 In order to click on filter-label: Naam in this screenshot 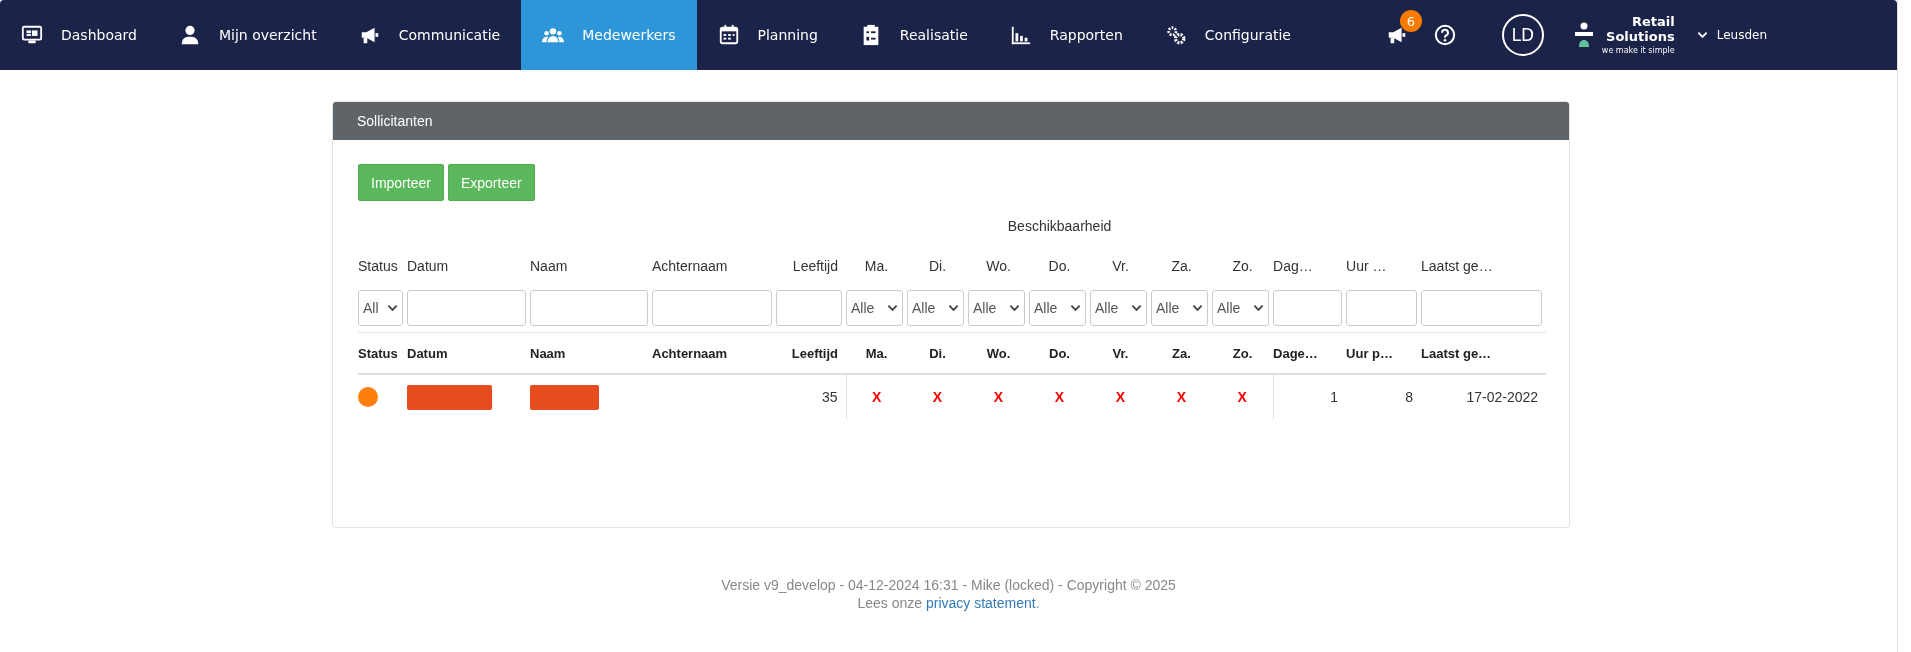, I will do `click(549, 265)`.